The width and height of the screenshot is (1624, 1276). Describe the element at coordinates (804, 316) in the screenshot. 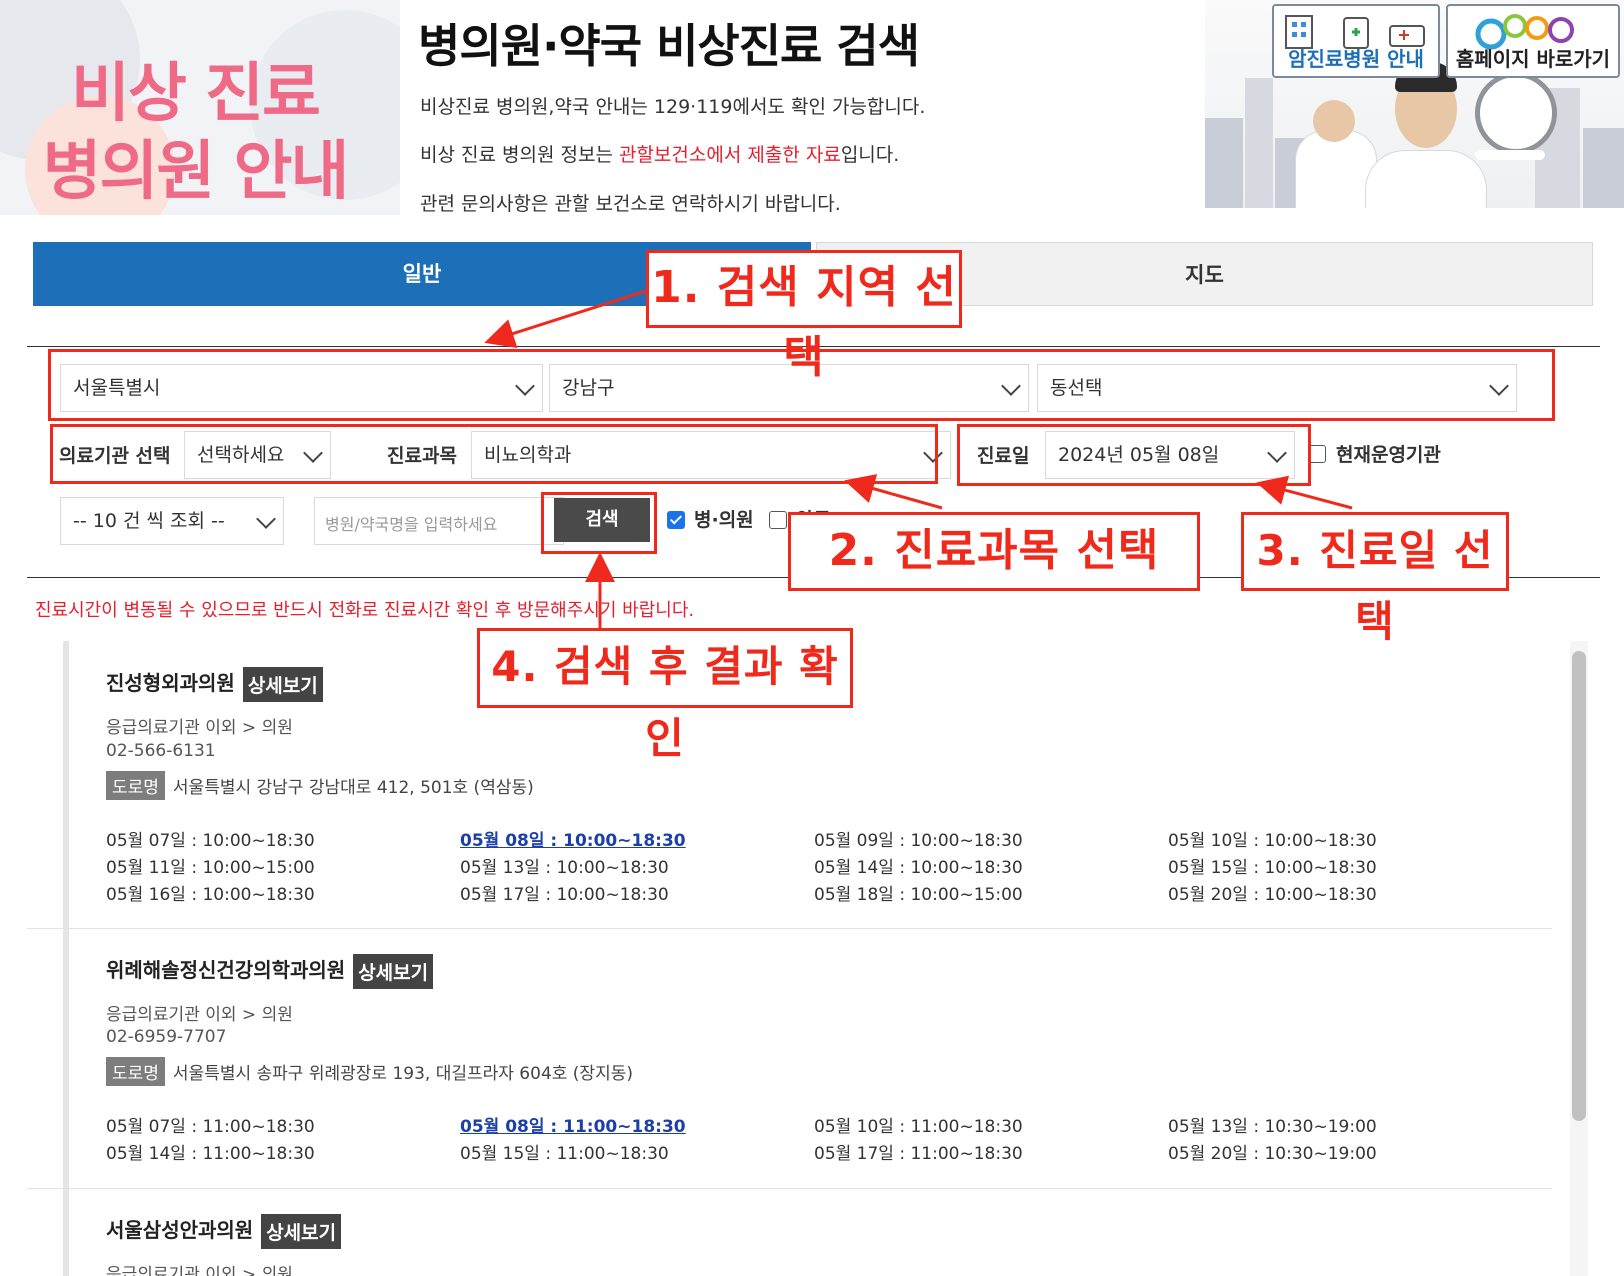

I see `annotation-step-1: 1. 검색 지역 선택` at that location.